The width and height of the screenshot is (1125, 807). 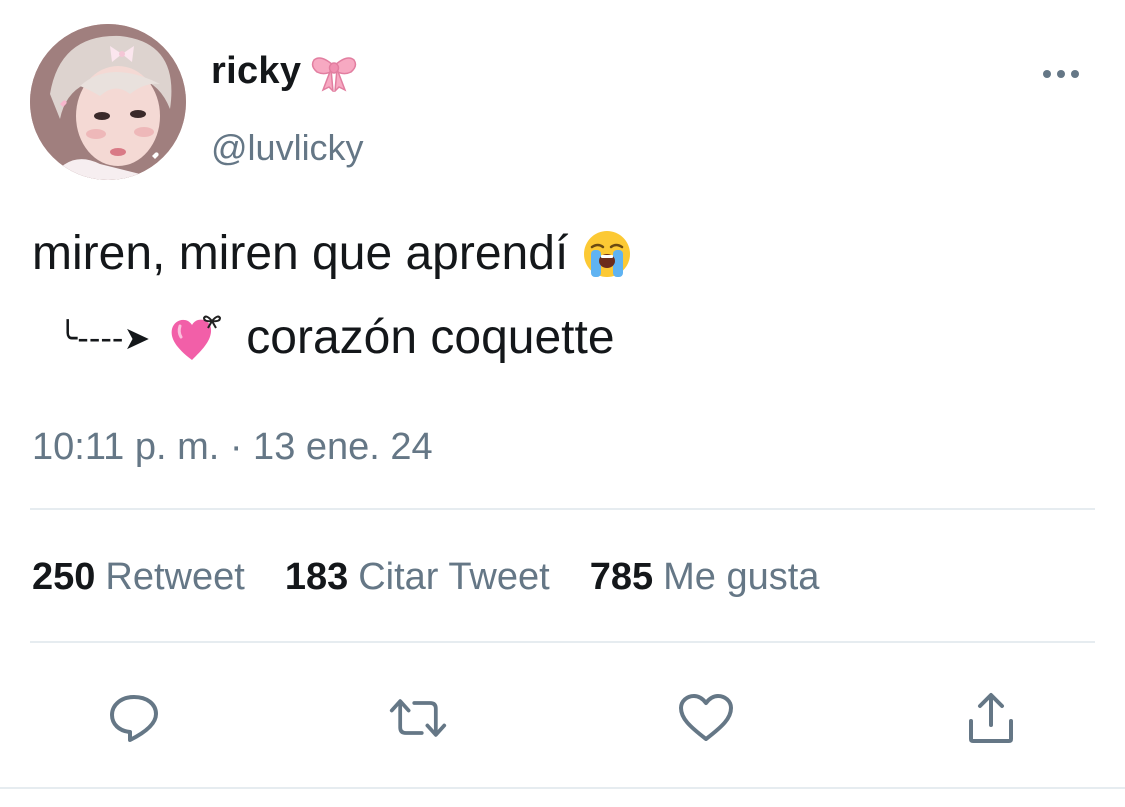 I want to click on display-name: ricky, so click(x=256, y=71).